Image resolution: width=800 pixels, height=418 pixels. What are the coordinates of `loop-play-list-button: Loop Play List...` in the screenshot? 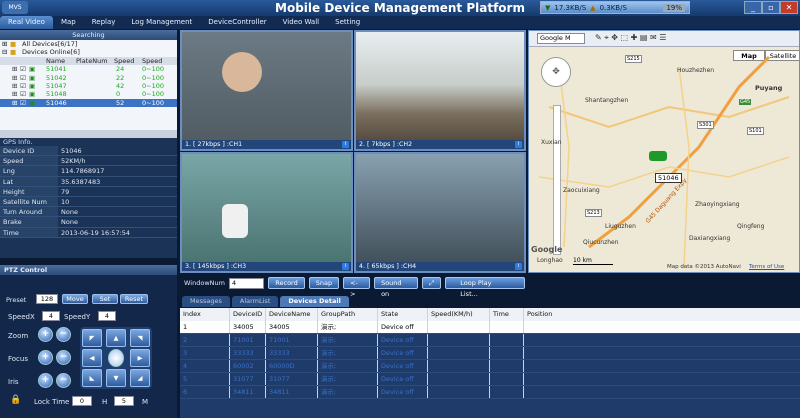 It's located at (485, 287).